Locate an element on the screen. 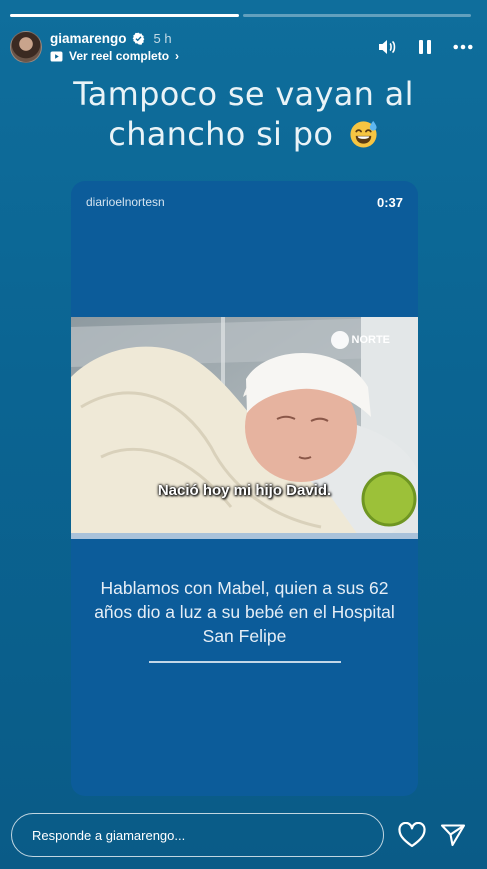 This screenshot has width=487, height=869. reel-icon is located at coordinates (56, 56).